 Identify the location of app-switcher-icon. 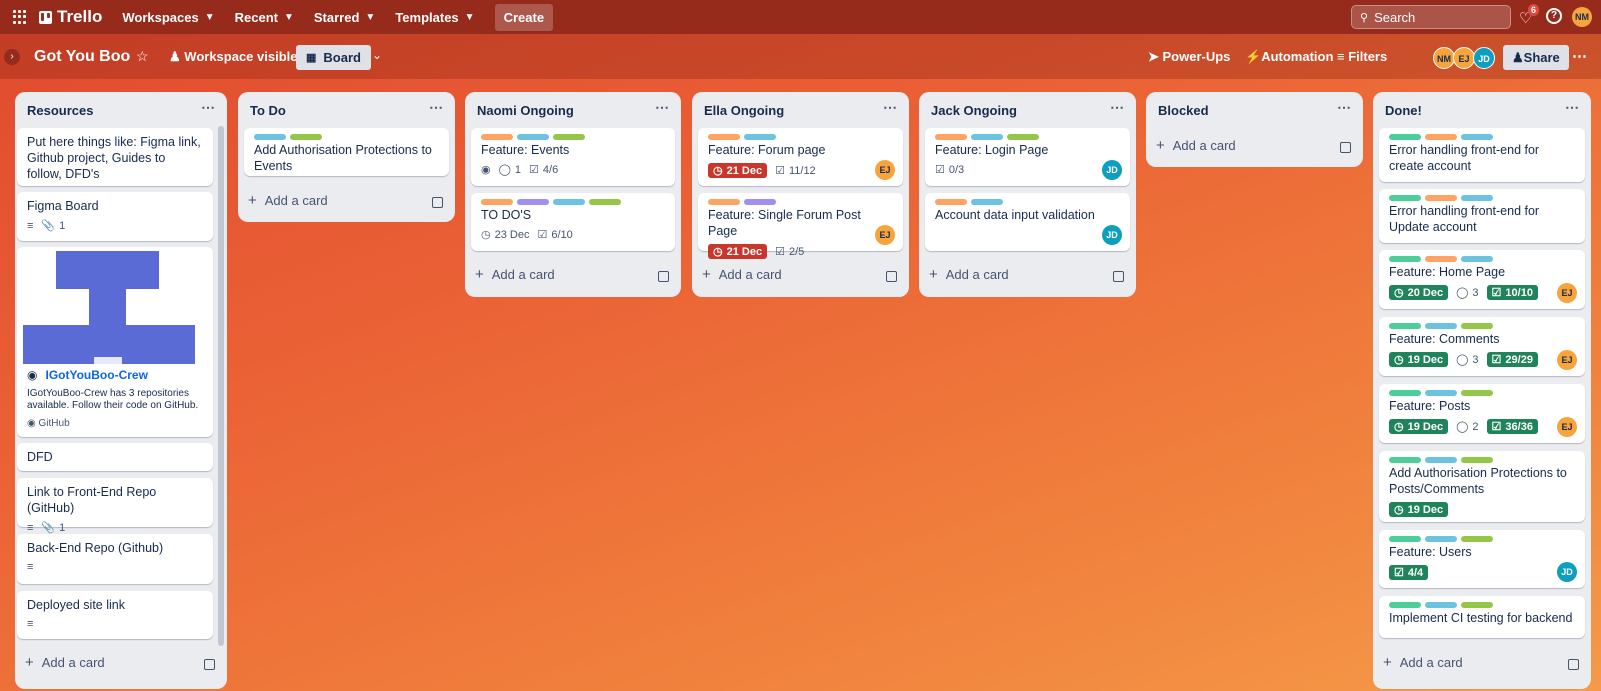
(20, 17).